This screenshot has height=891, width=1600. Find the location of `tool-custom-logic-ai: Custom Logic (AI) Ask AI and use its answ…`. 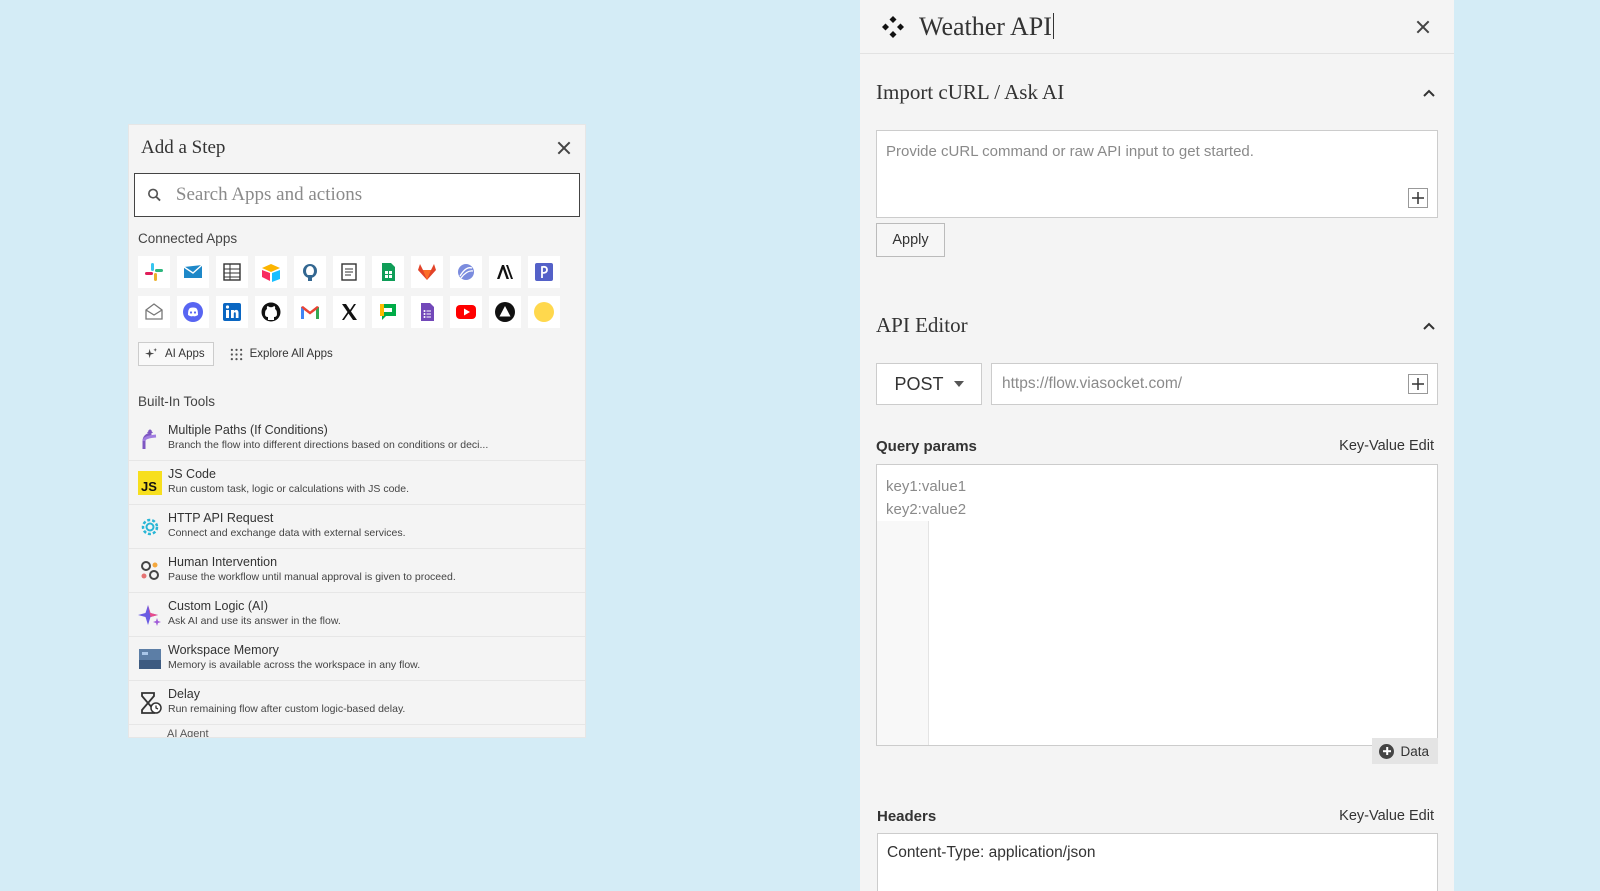

tool-custom-logic-ai: Custom Logic (AI) Ask AI and use its answ… is located at coordinates (357, 615).